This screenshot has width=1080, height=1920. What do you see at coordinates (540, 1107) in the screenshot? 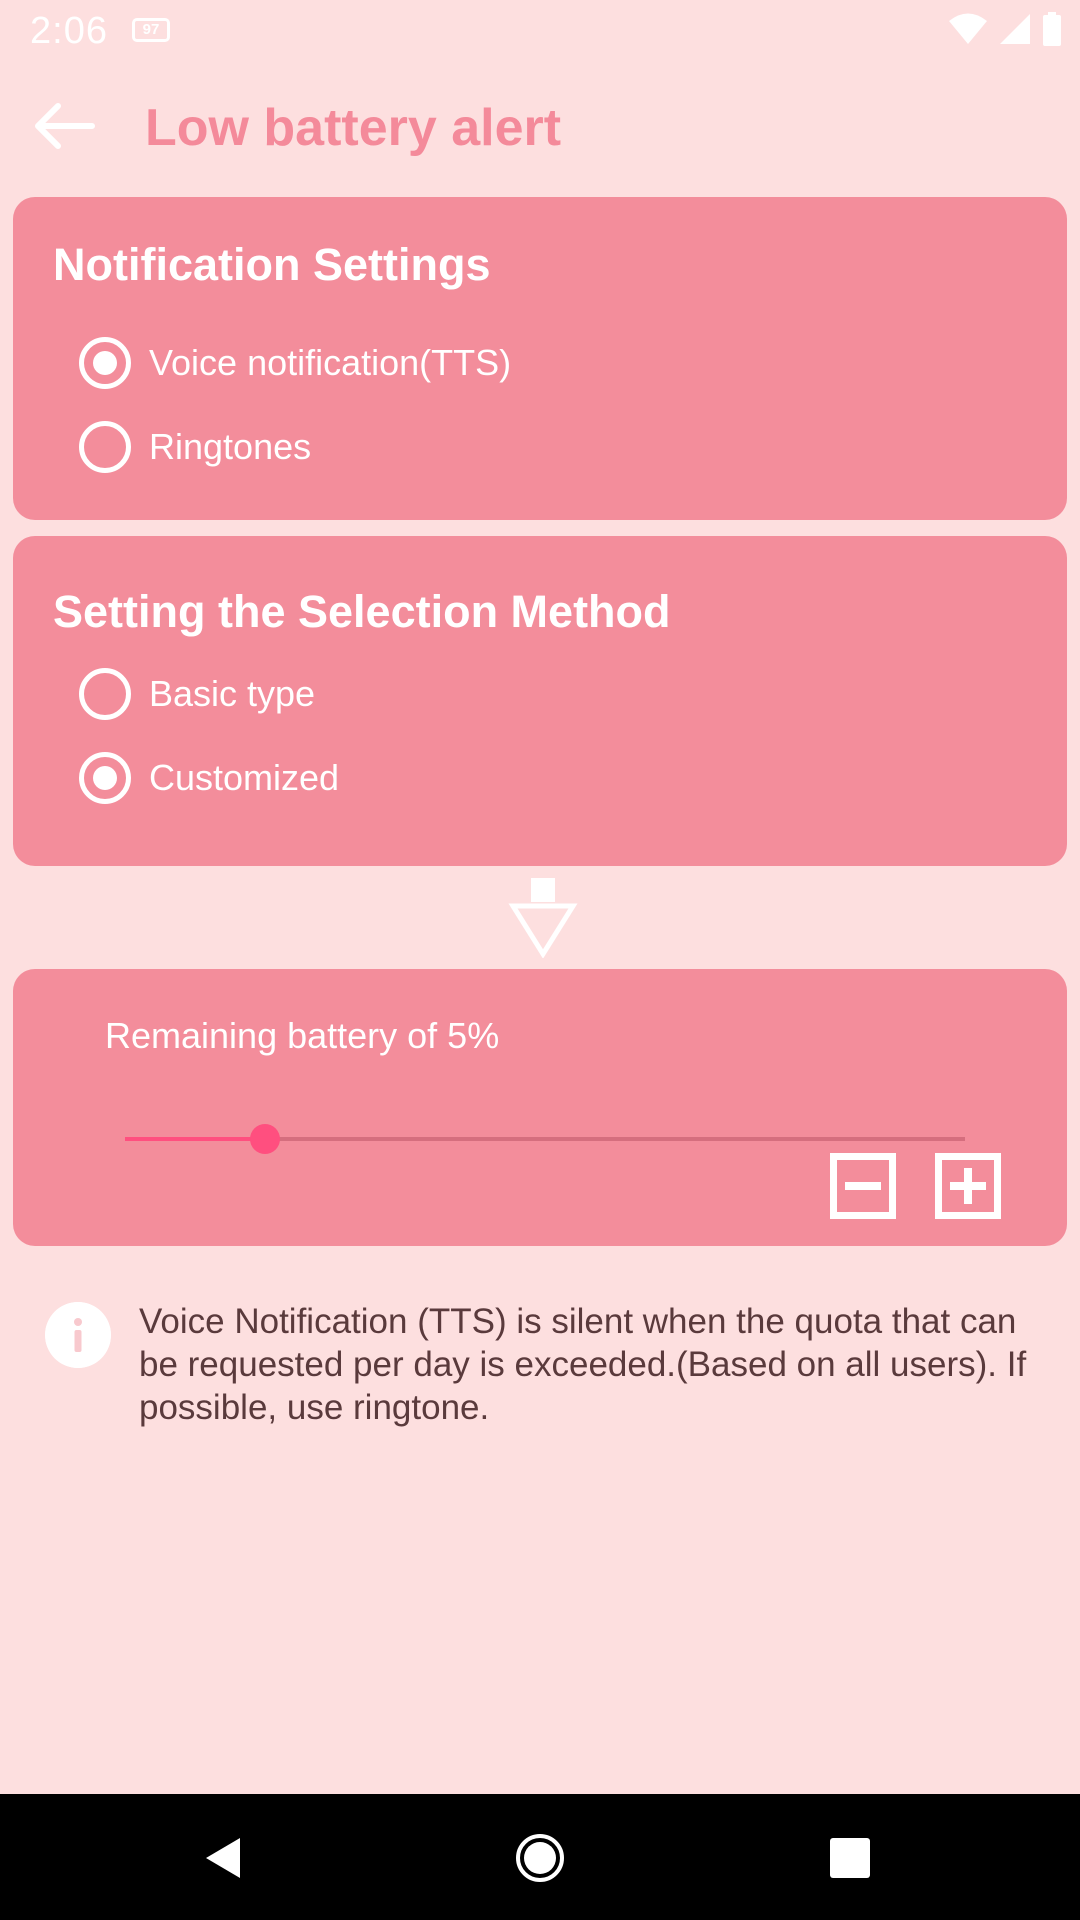
I see `battery-level-card: Remaining battery of 5%` at bounding box center [540, 1107].